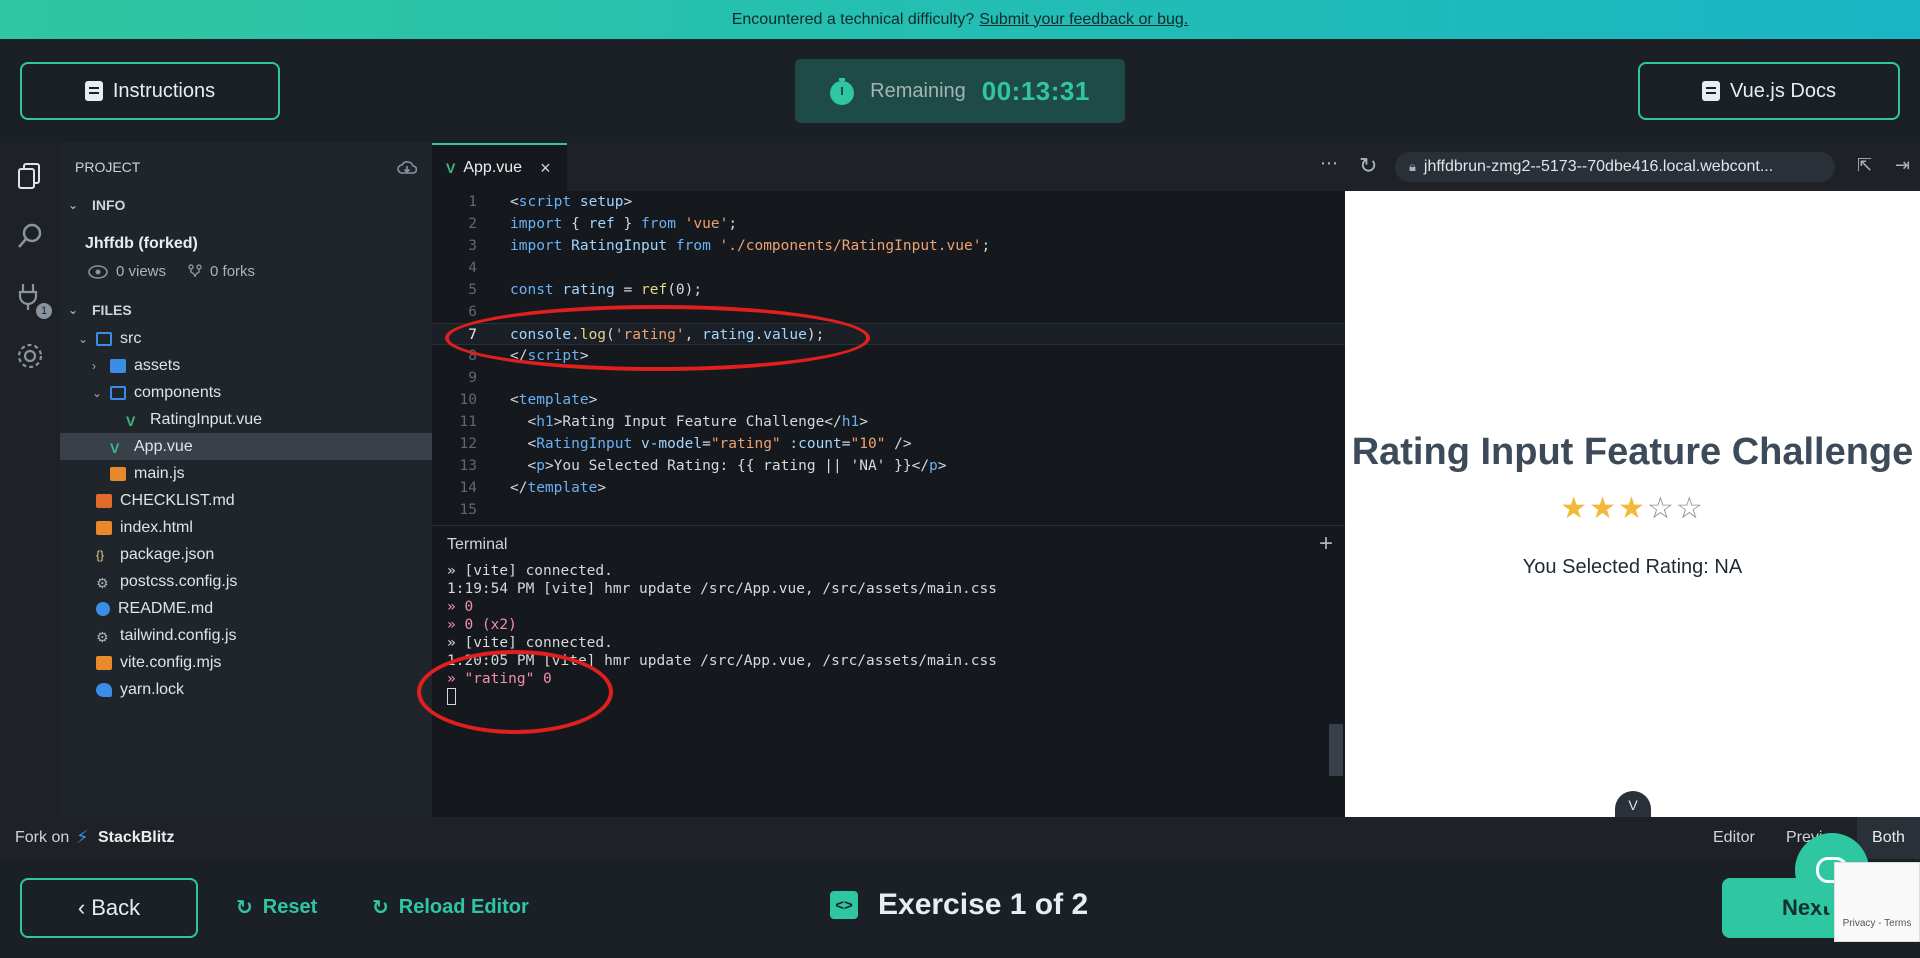  I want to click on feedback-link: Submit your feedback or bug., so click(1083, 20).